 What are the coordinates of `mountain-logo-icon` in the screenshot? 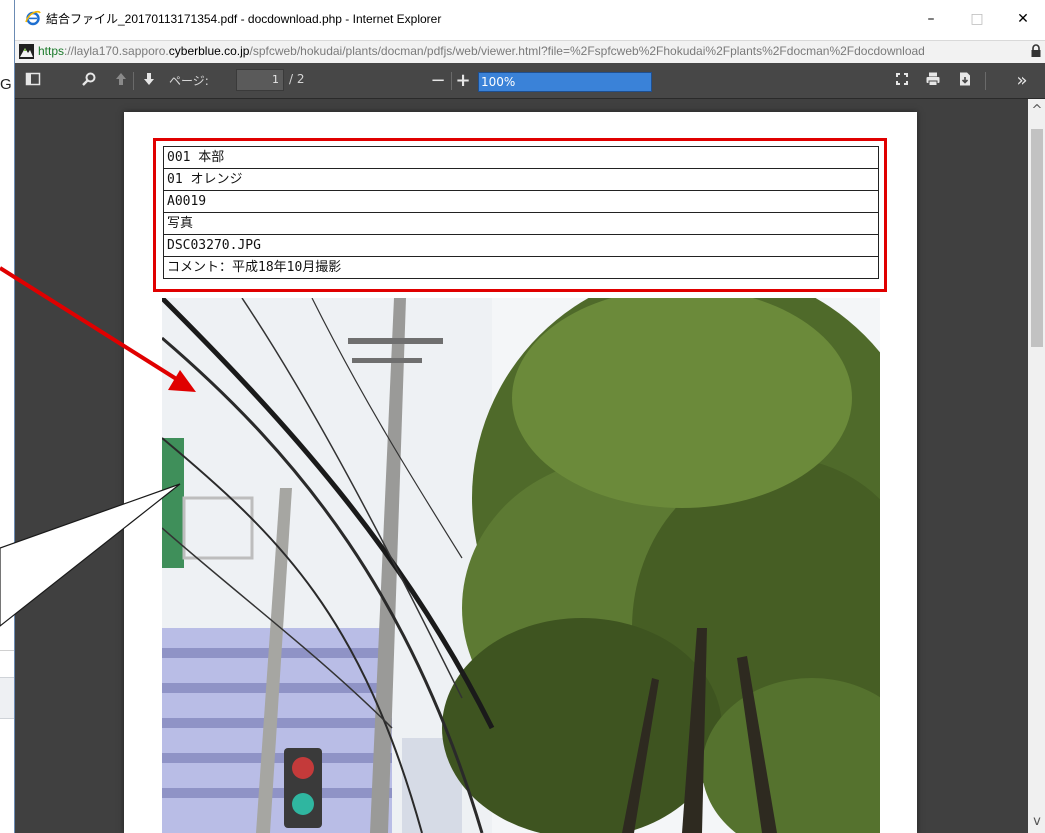 It's located at (26, 52).